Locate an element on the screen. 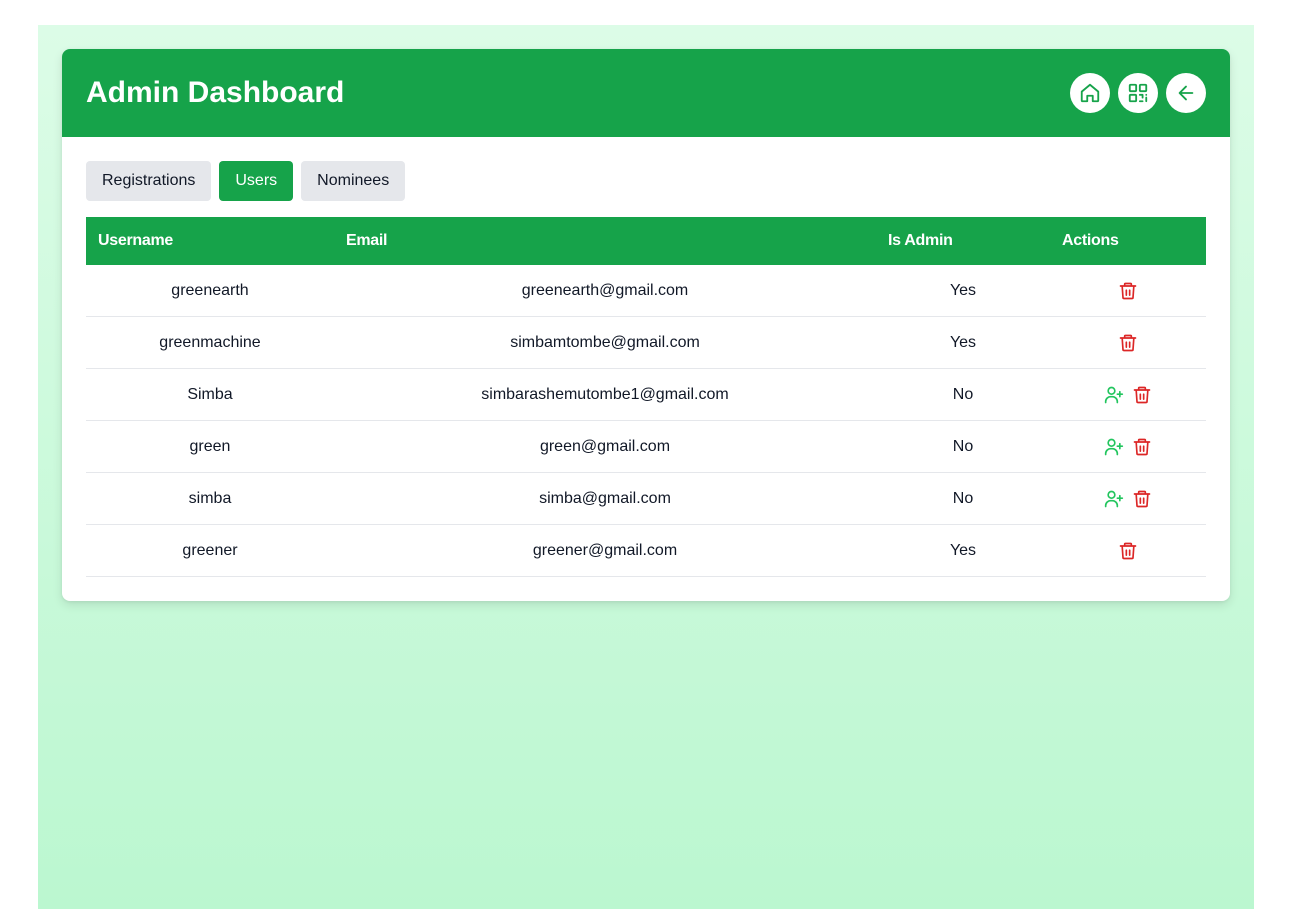  cell-username: greenmachine is located at coordinates (210, 342).